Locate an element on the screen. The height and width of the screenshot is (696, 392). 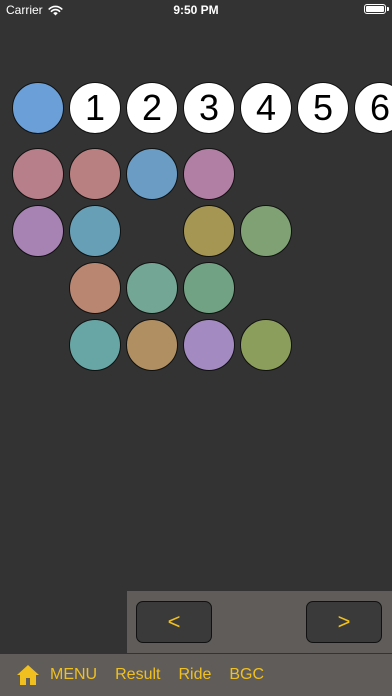
ride-button: Ride is located at coordinates (194, 675).